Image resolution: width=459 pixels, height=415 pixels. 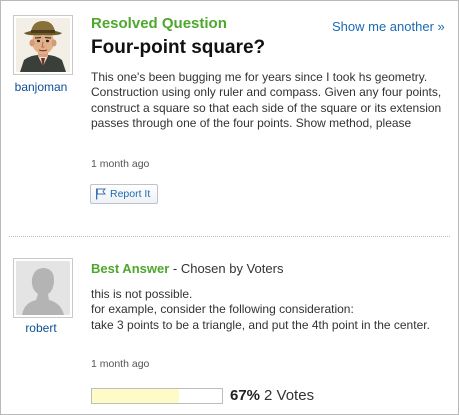 I want to click on question-status: Resolved Question, so click(x=159, y=23).